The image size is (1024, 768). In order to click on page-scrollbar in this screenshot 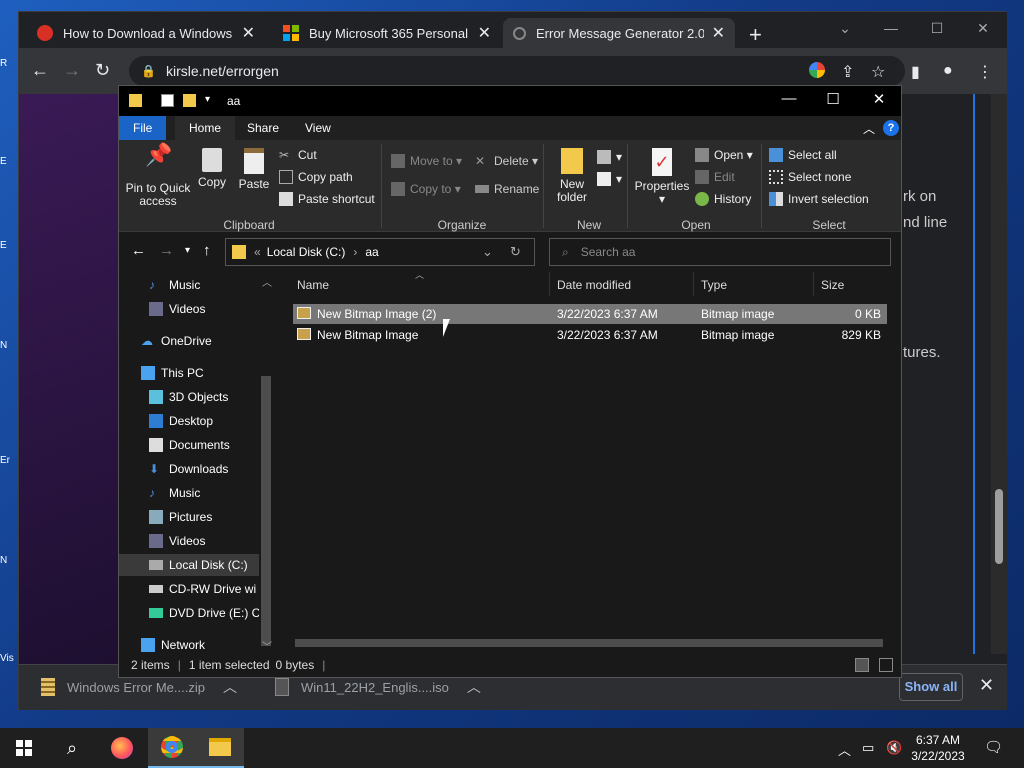, I will do `click(999, 374)`.